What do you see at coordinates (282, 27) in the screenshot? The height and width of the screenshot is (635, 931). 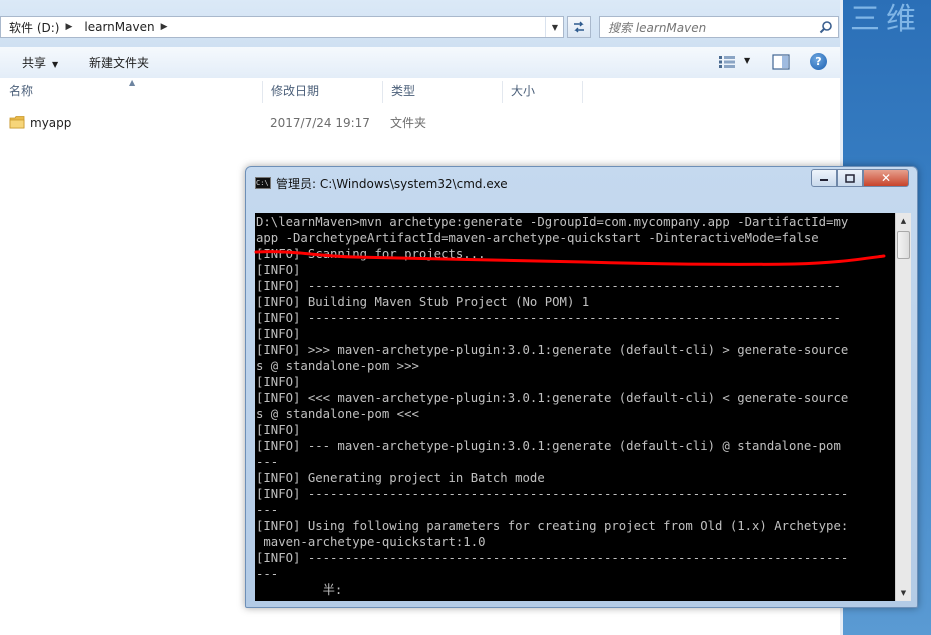 I see `breadcrumb: 软件 (D:) ▶ learnMaven ▶ ▼` at bounding box center [282, 27].